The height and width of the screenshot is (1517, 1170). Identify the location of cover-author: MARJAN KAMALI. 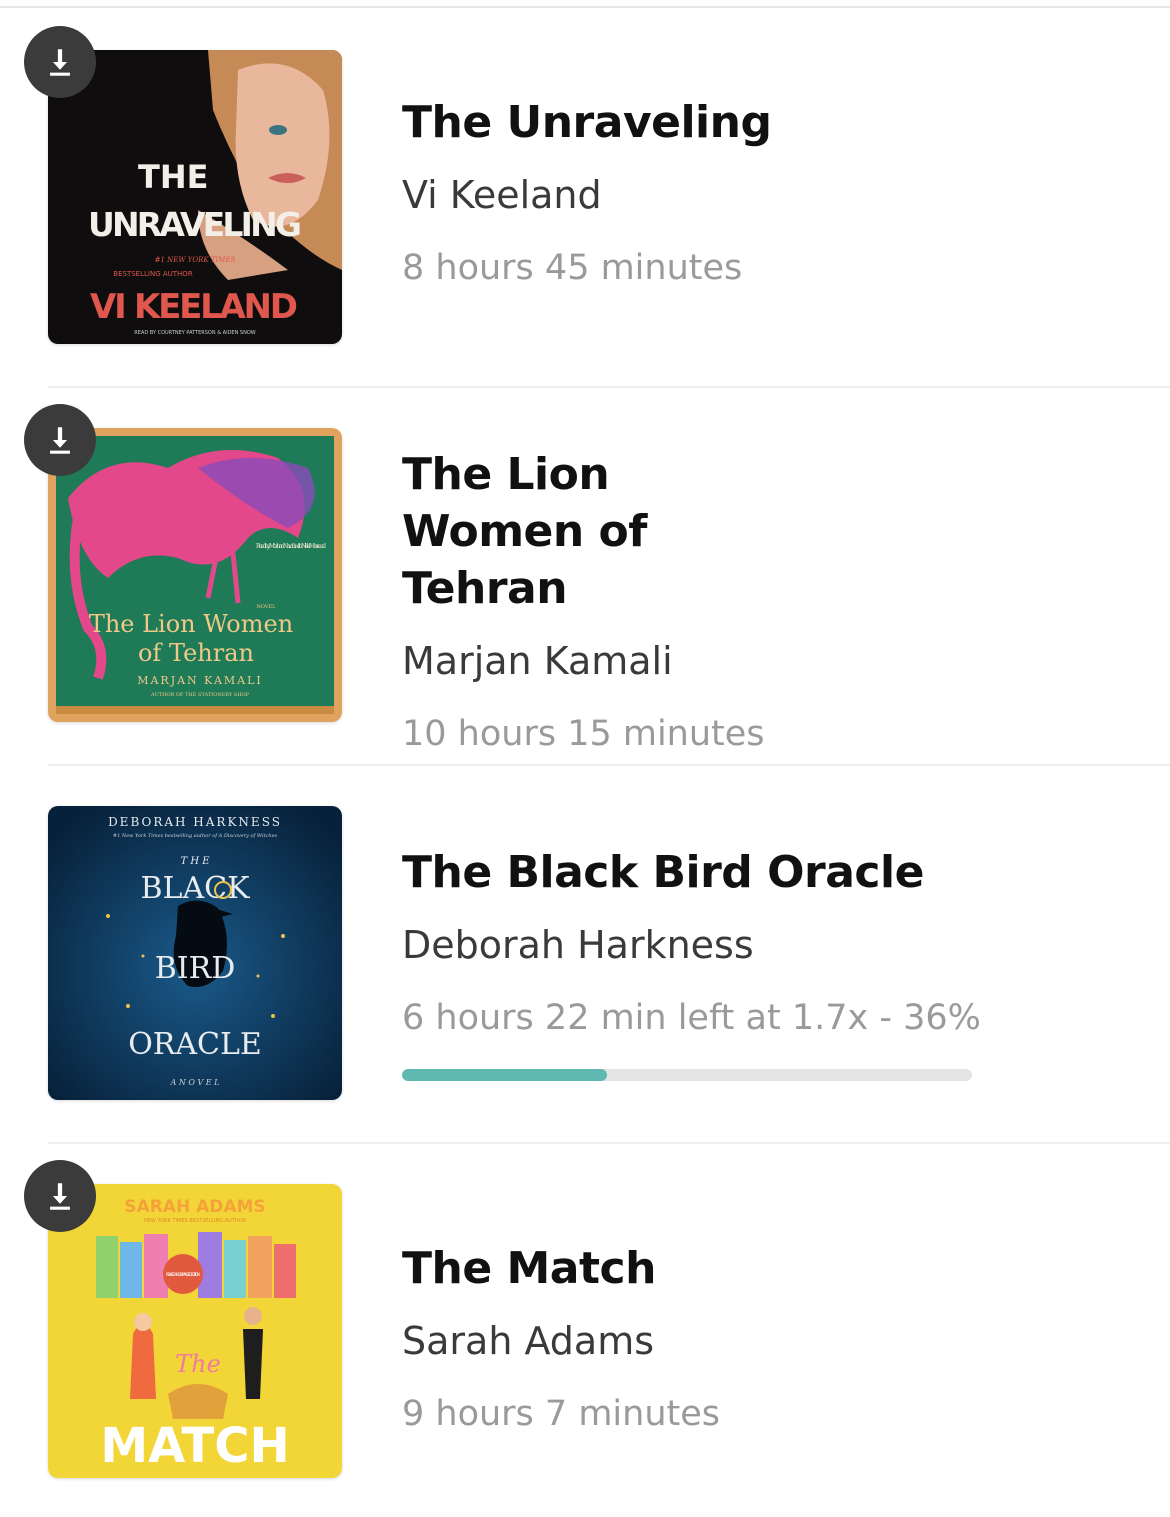
(200, 680).